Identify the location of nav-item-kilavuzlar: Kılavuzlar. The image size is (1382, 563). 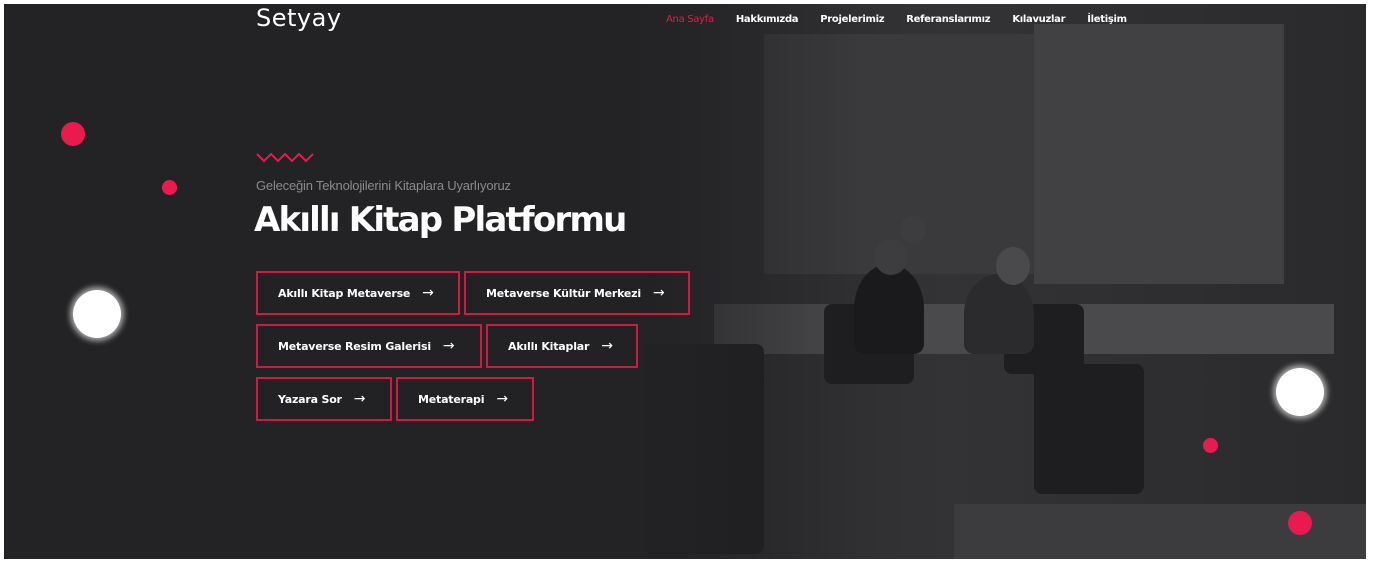
(1038, 19).